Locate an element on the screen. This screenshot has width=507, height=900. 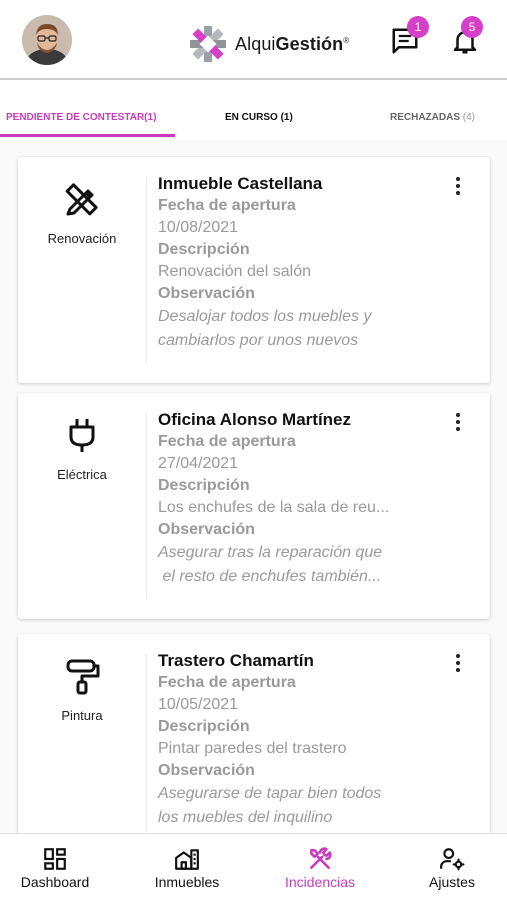
active-tab-indicator is located at coordinates (87, 135).